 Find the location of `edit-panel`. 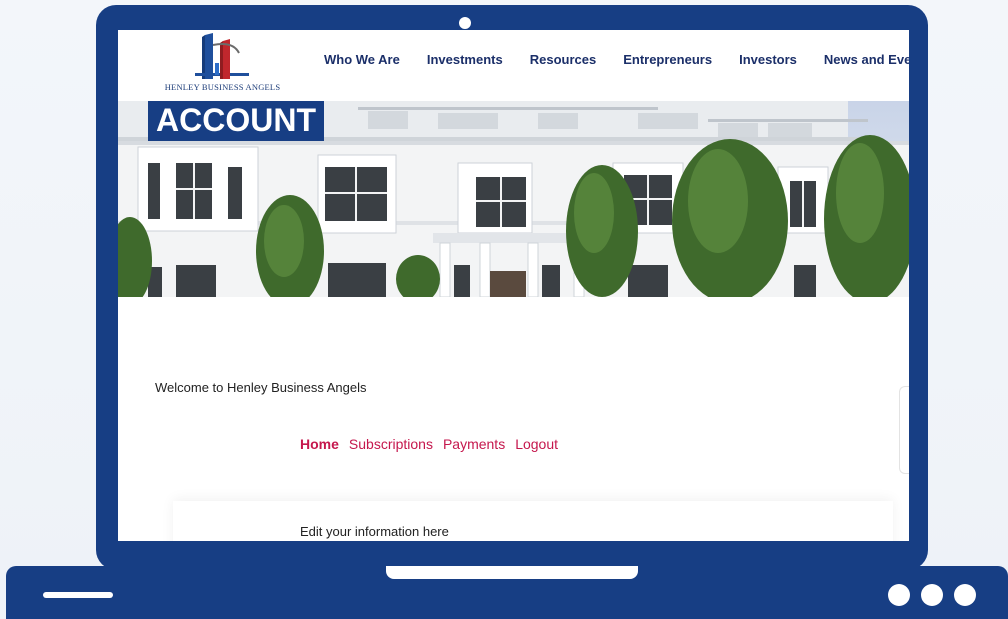

edit-panel is located at coordinates (533, 521).